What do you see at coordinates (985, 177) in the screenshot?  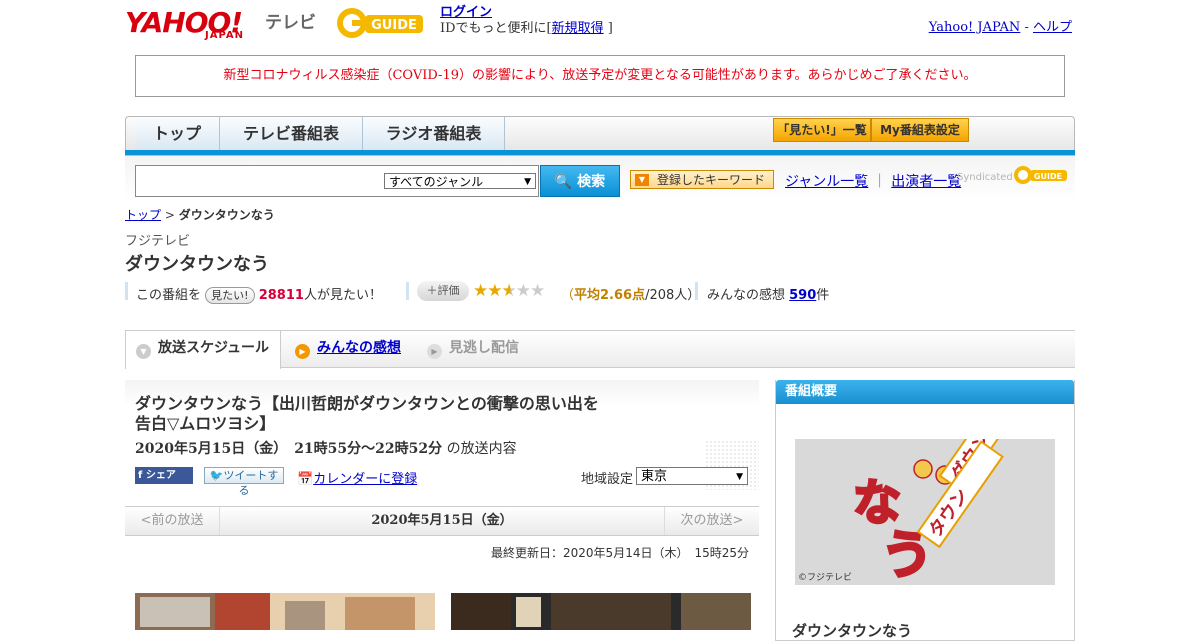 I see `syndicated-label: Syndicated` at bounding box center [985, 177].